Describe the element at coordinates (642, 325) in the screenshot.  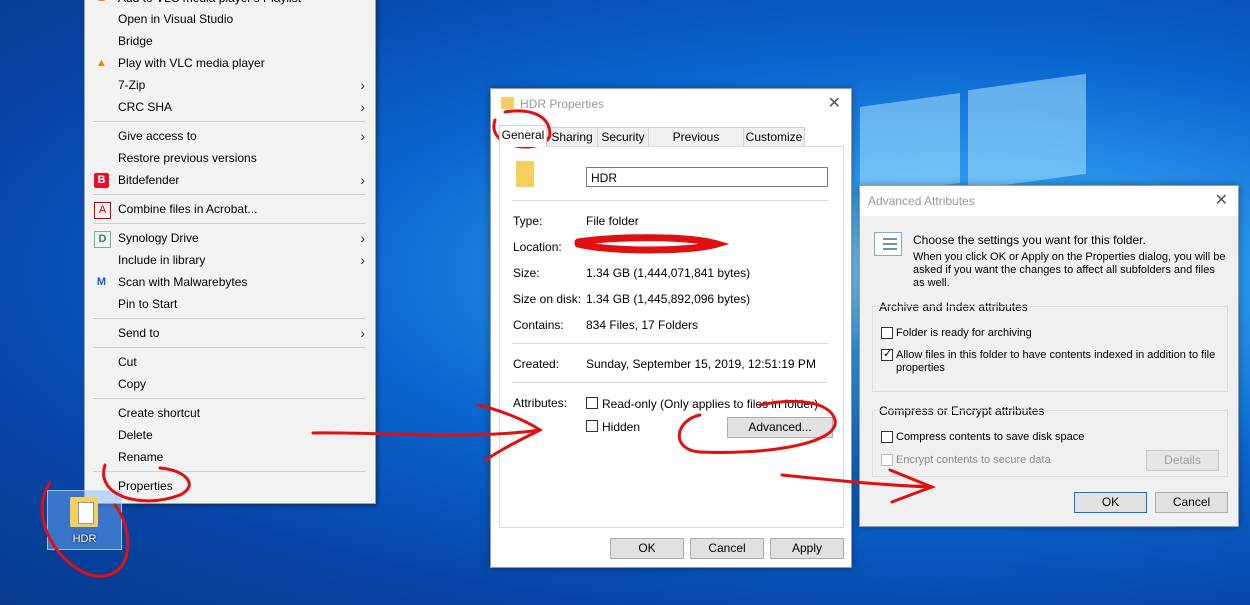
I see `contains-value: 834 Files, 17 Folders` at that location.